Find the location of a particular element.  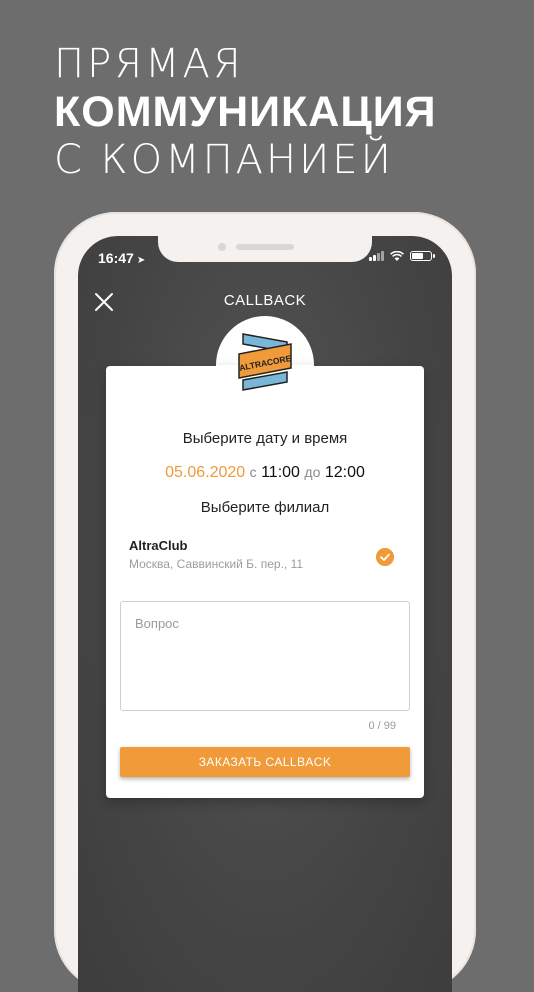

time-to-value: 12:00 is located at coordinates (345, 472).